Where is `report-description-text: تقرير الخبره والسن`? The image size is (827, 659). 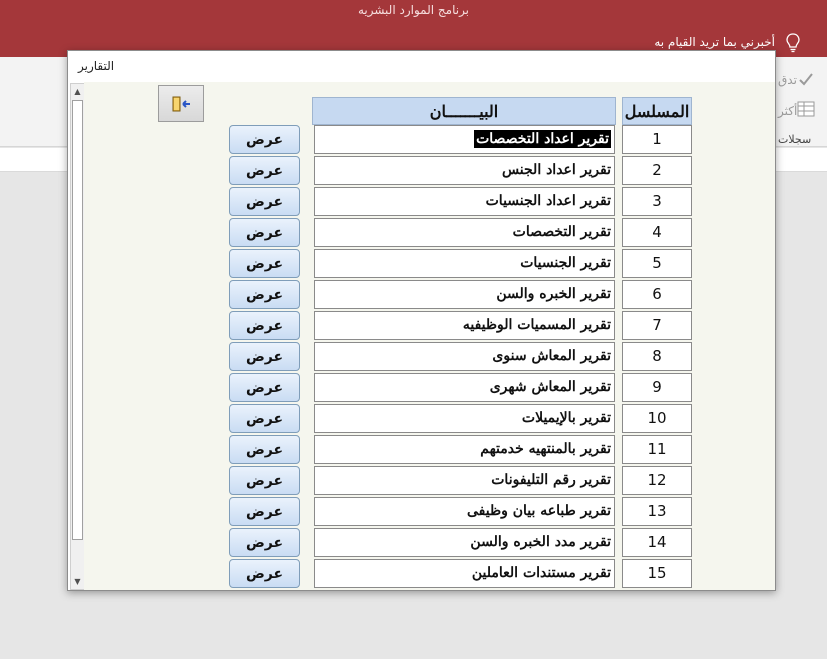
report-description-text: تقرير الخبره والسن is located at coordinates (553, 294).